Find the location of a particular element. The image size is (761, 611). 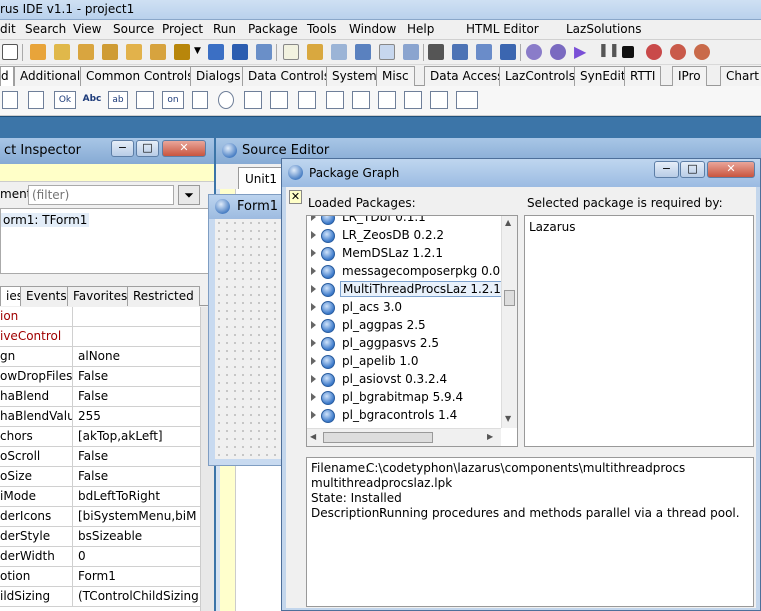

scroll-left-arrow-icon: ◀ is located at coordinates (313, 436).